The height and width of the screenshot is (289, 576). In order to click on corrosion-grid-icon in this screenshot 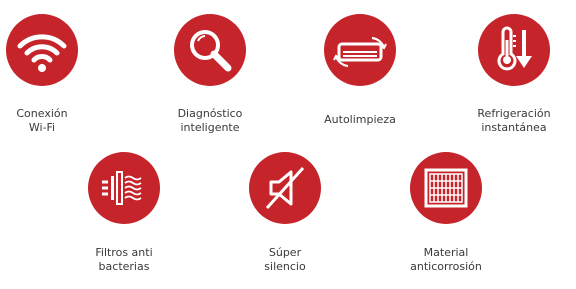, I will do `click(446, 188)`.